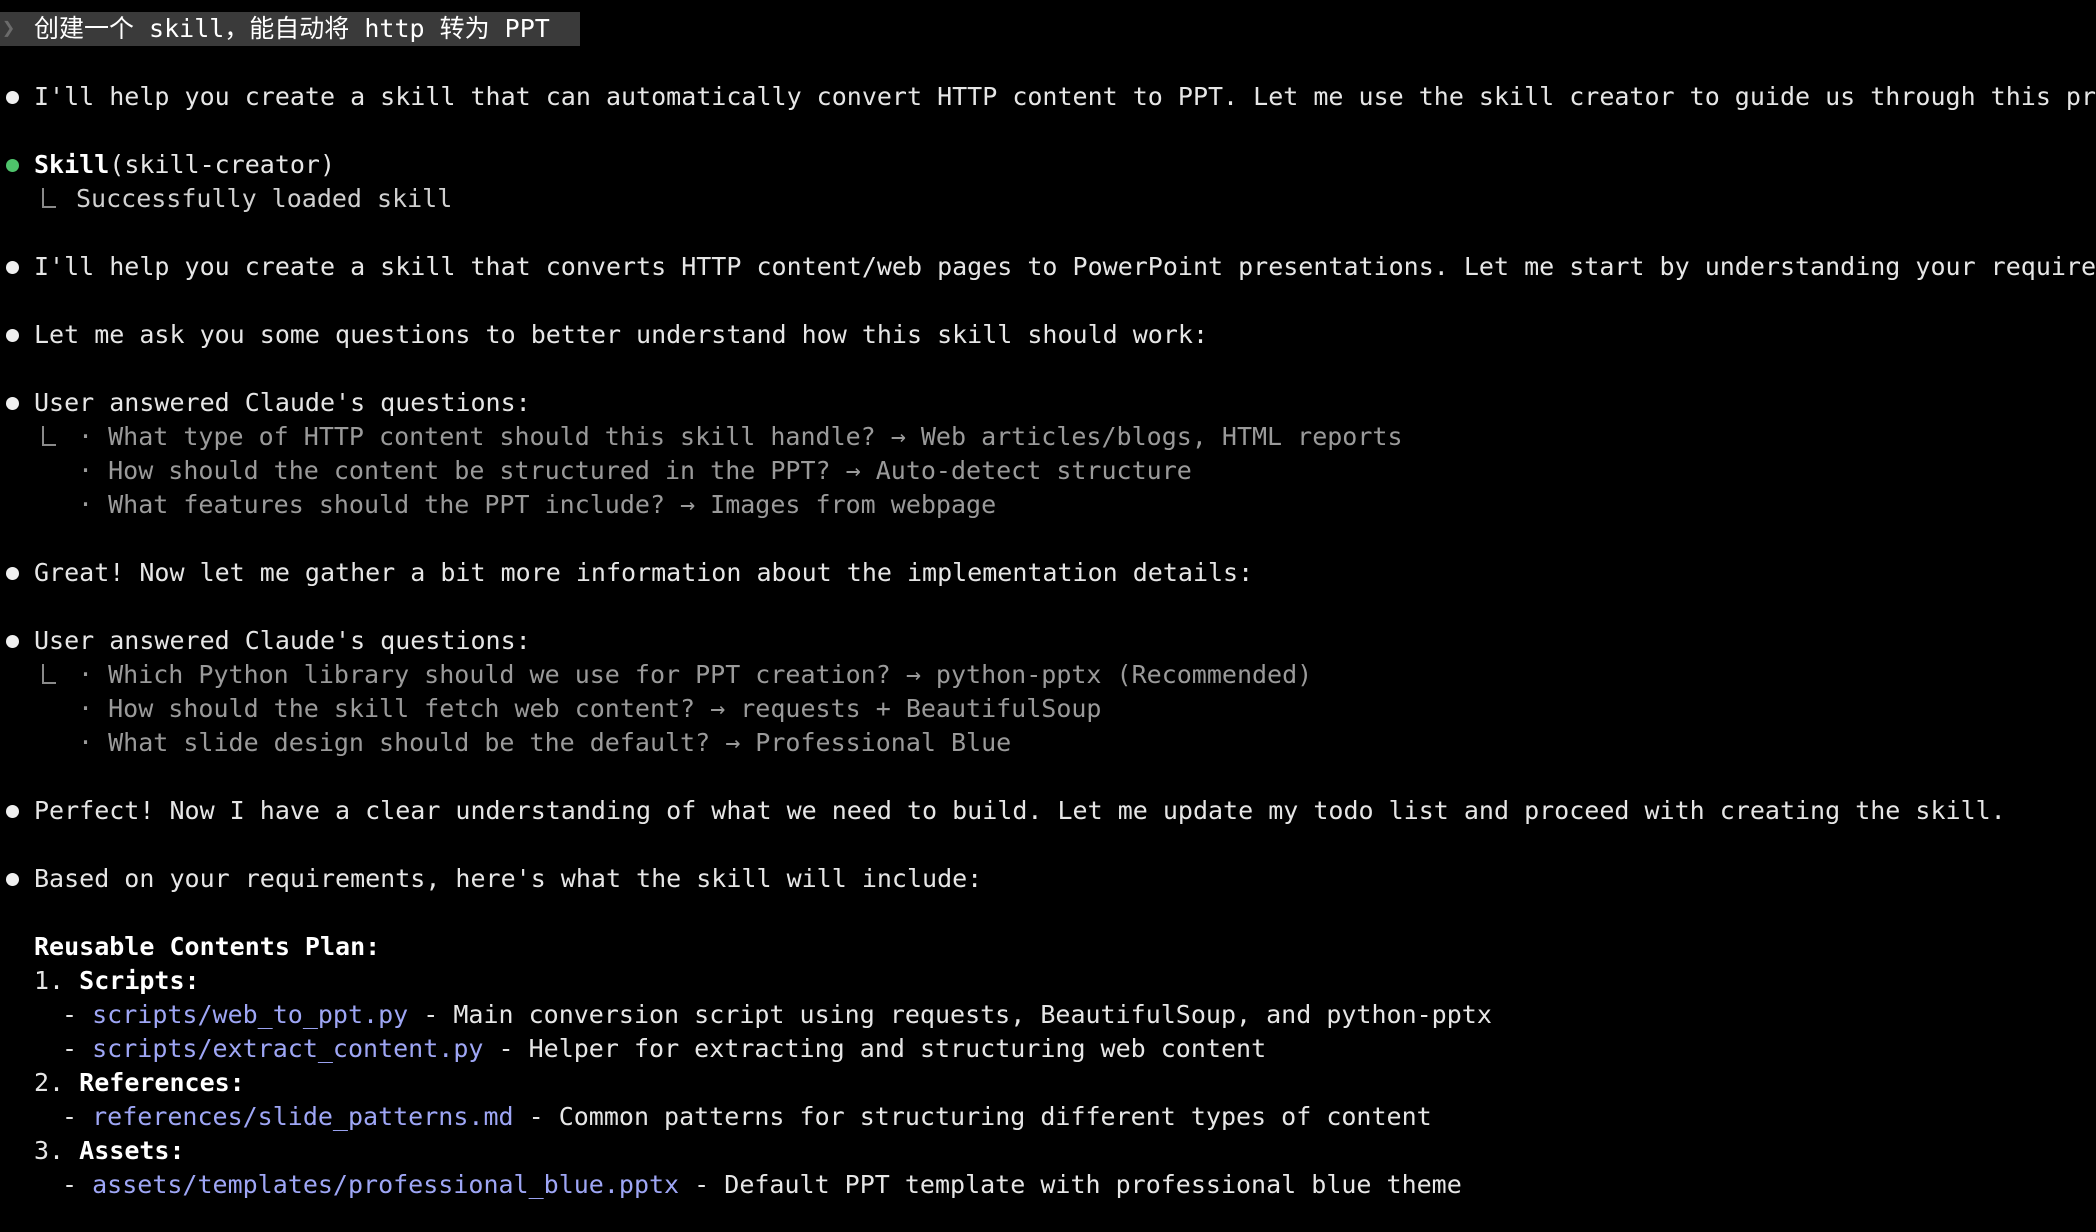 The width and height of the screenshot is (2096, 1232). Describe the element at coordinates (385, 1184) in the screenshot. I see `file-path-link: assets/templates/professional_blue.pptx` at that location.